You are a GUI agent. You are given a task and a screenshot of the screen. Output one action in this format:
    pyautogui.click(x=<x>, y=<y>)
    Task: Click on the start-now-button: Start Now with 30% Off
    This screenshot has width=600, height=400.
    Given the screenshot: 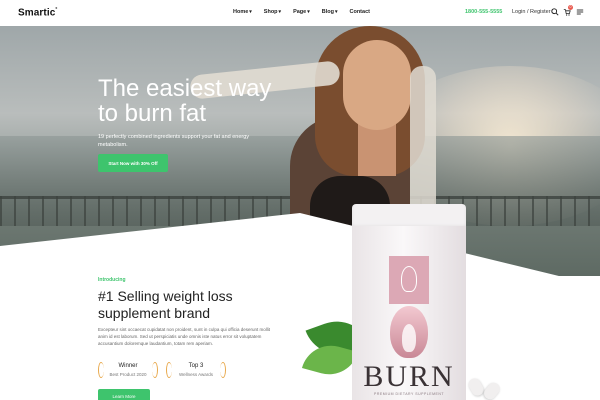 What is the action you would take?
    pyautogui.click(x=133, y=163)
    